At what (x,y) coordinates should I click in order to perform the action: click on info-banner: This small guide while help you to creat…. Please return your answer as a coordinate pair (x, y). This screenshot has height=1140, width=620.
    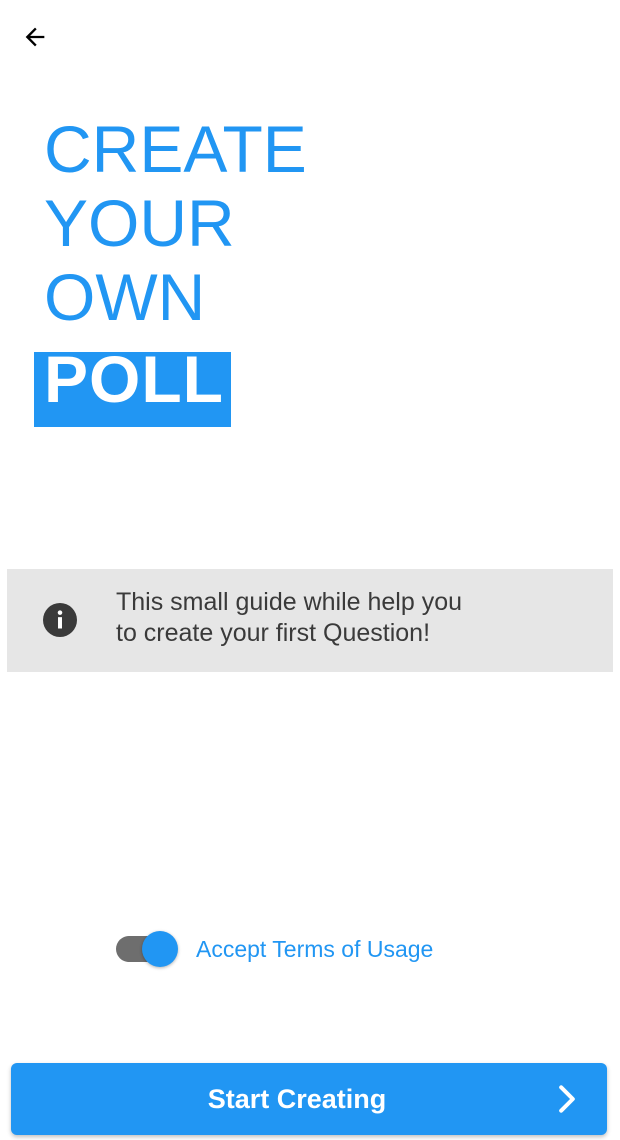
    Looking at the image, I should click on (310, 620).